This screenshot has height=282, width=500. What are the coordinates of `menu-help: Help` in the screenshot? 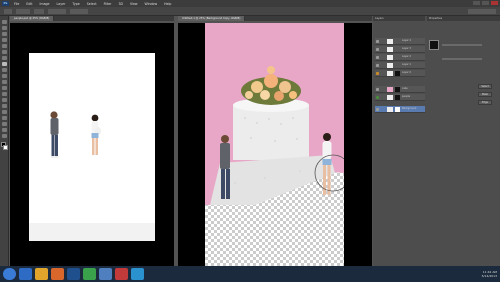 It's located at (167, 4).